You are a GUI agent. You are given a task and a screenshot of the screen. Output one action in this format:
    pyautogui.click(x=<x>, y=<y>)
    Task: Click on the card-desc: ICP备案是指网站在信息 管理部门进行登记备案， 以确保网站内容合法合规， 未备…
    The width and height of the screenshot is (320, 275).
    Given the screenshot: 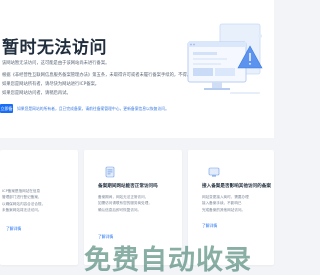 What is the action you would take?
    pyautogui.click(x=24, y=200)
    